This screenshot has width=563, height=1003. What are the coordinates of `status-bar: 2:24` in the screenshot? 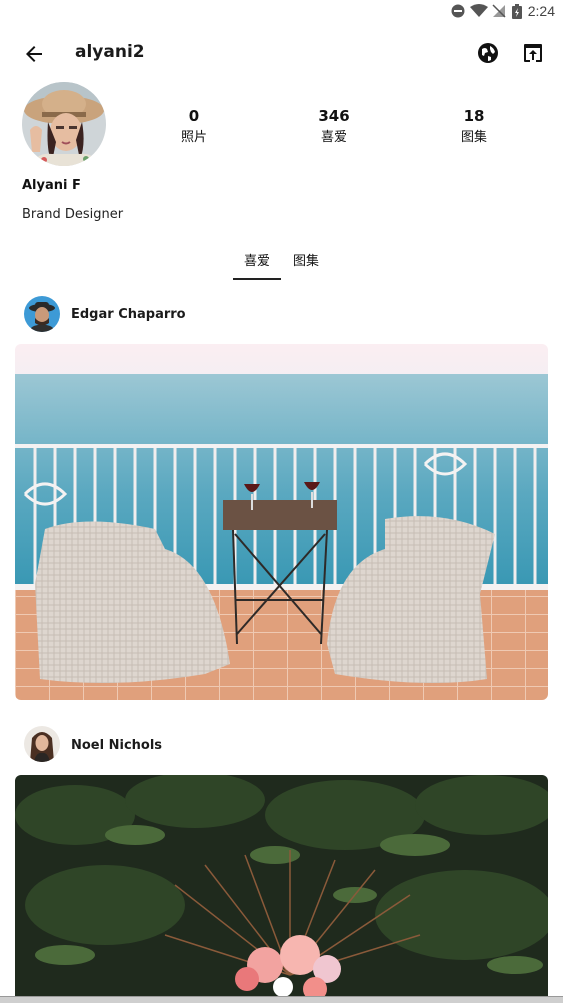 It's located at (281, 12).